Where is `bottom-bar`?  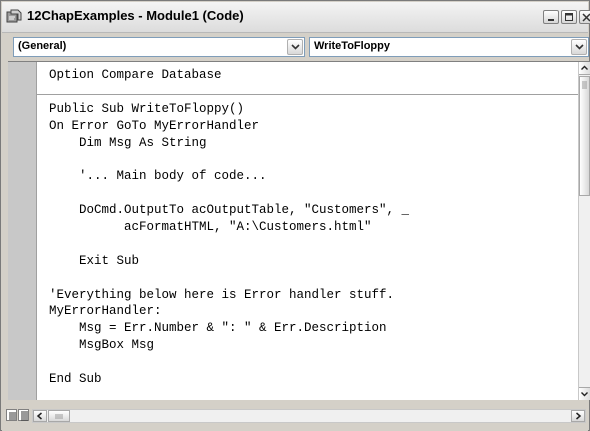 bottom-bar is located at coordinates (295, 415).